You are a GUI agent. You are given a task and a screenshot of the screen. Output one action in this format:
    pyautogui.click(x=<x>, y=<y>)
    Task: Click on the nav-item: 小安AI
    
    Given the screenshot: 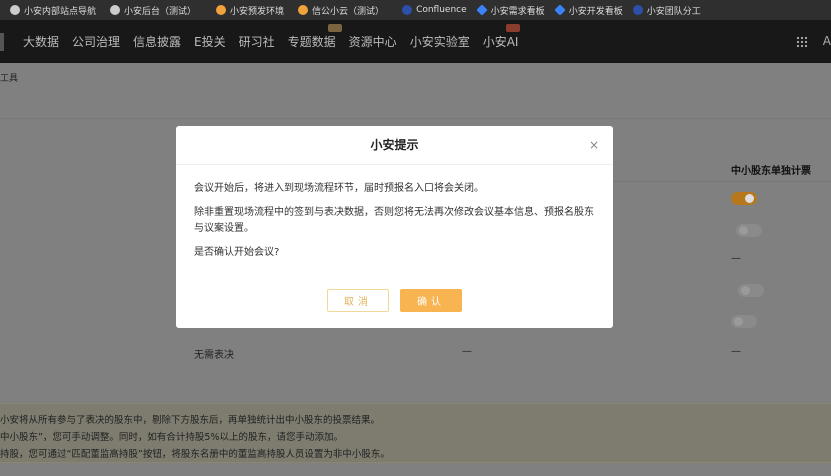 What is the action you would take?
    pyautogui.click(x=502, y=37)
    